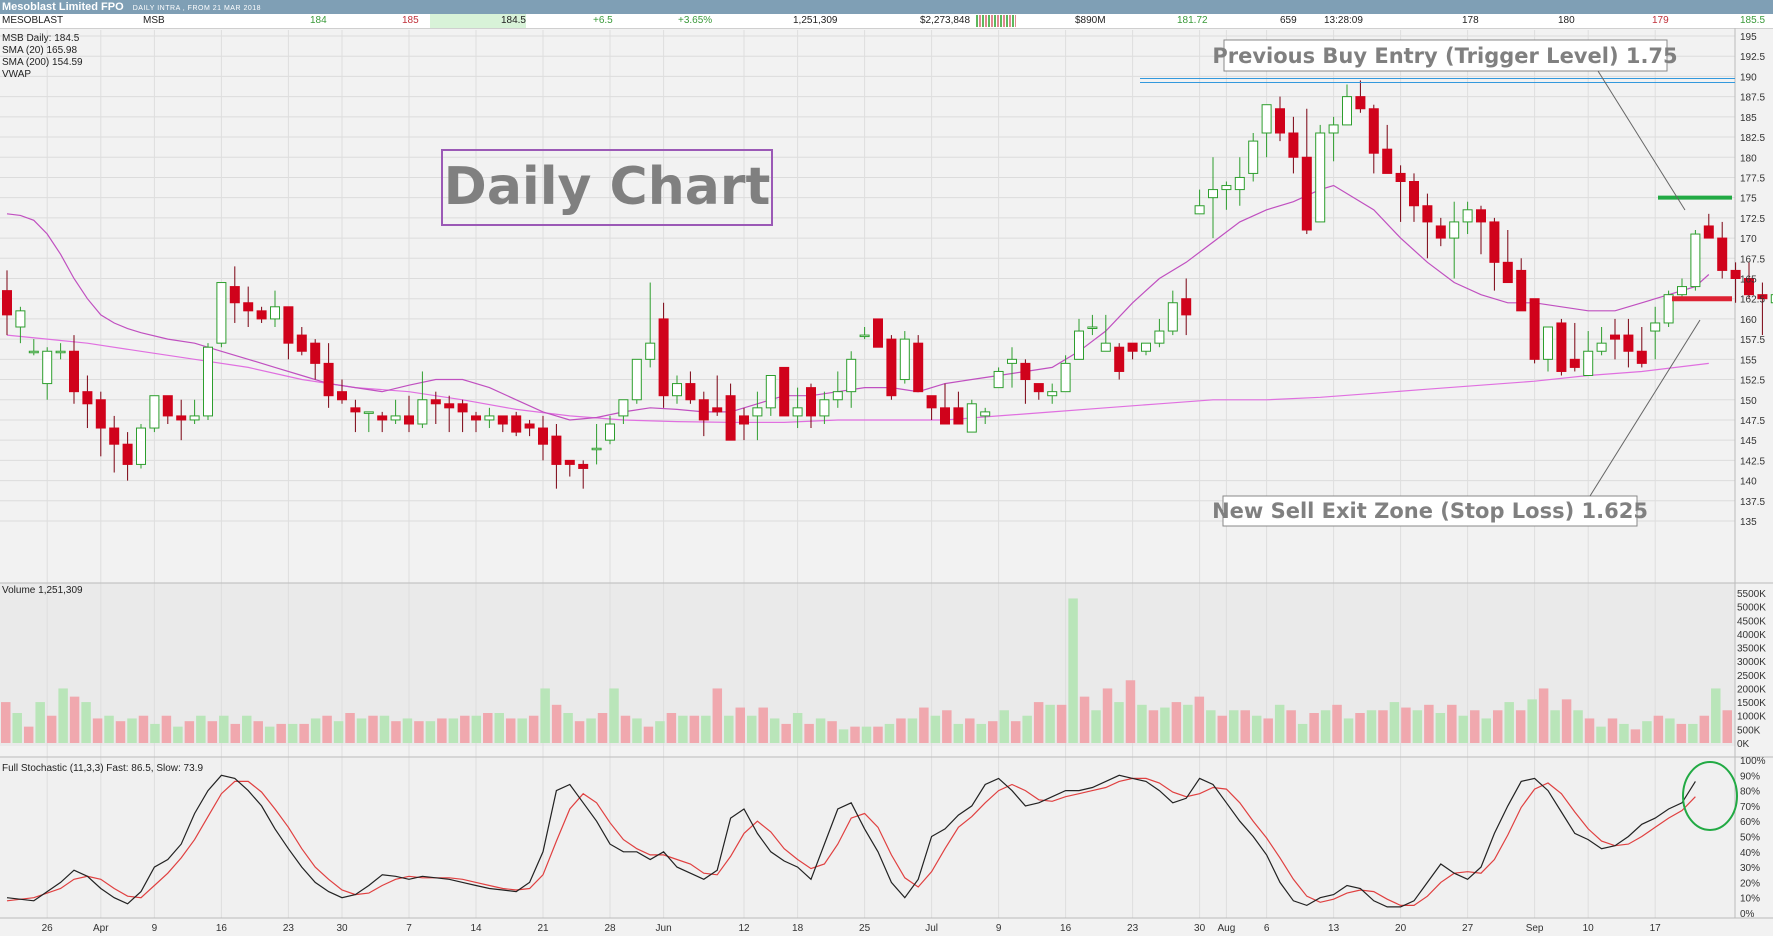 This screenshot has height=936, width=1773. What do you see at coordinates (1752, 300) in the screenshot?
I see `price-tick-label: 162.5` at bounding box center [1752, 300].